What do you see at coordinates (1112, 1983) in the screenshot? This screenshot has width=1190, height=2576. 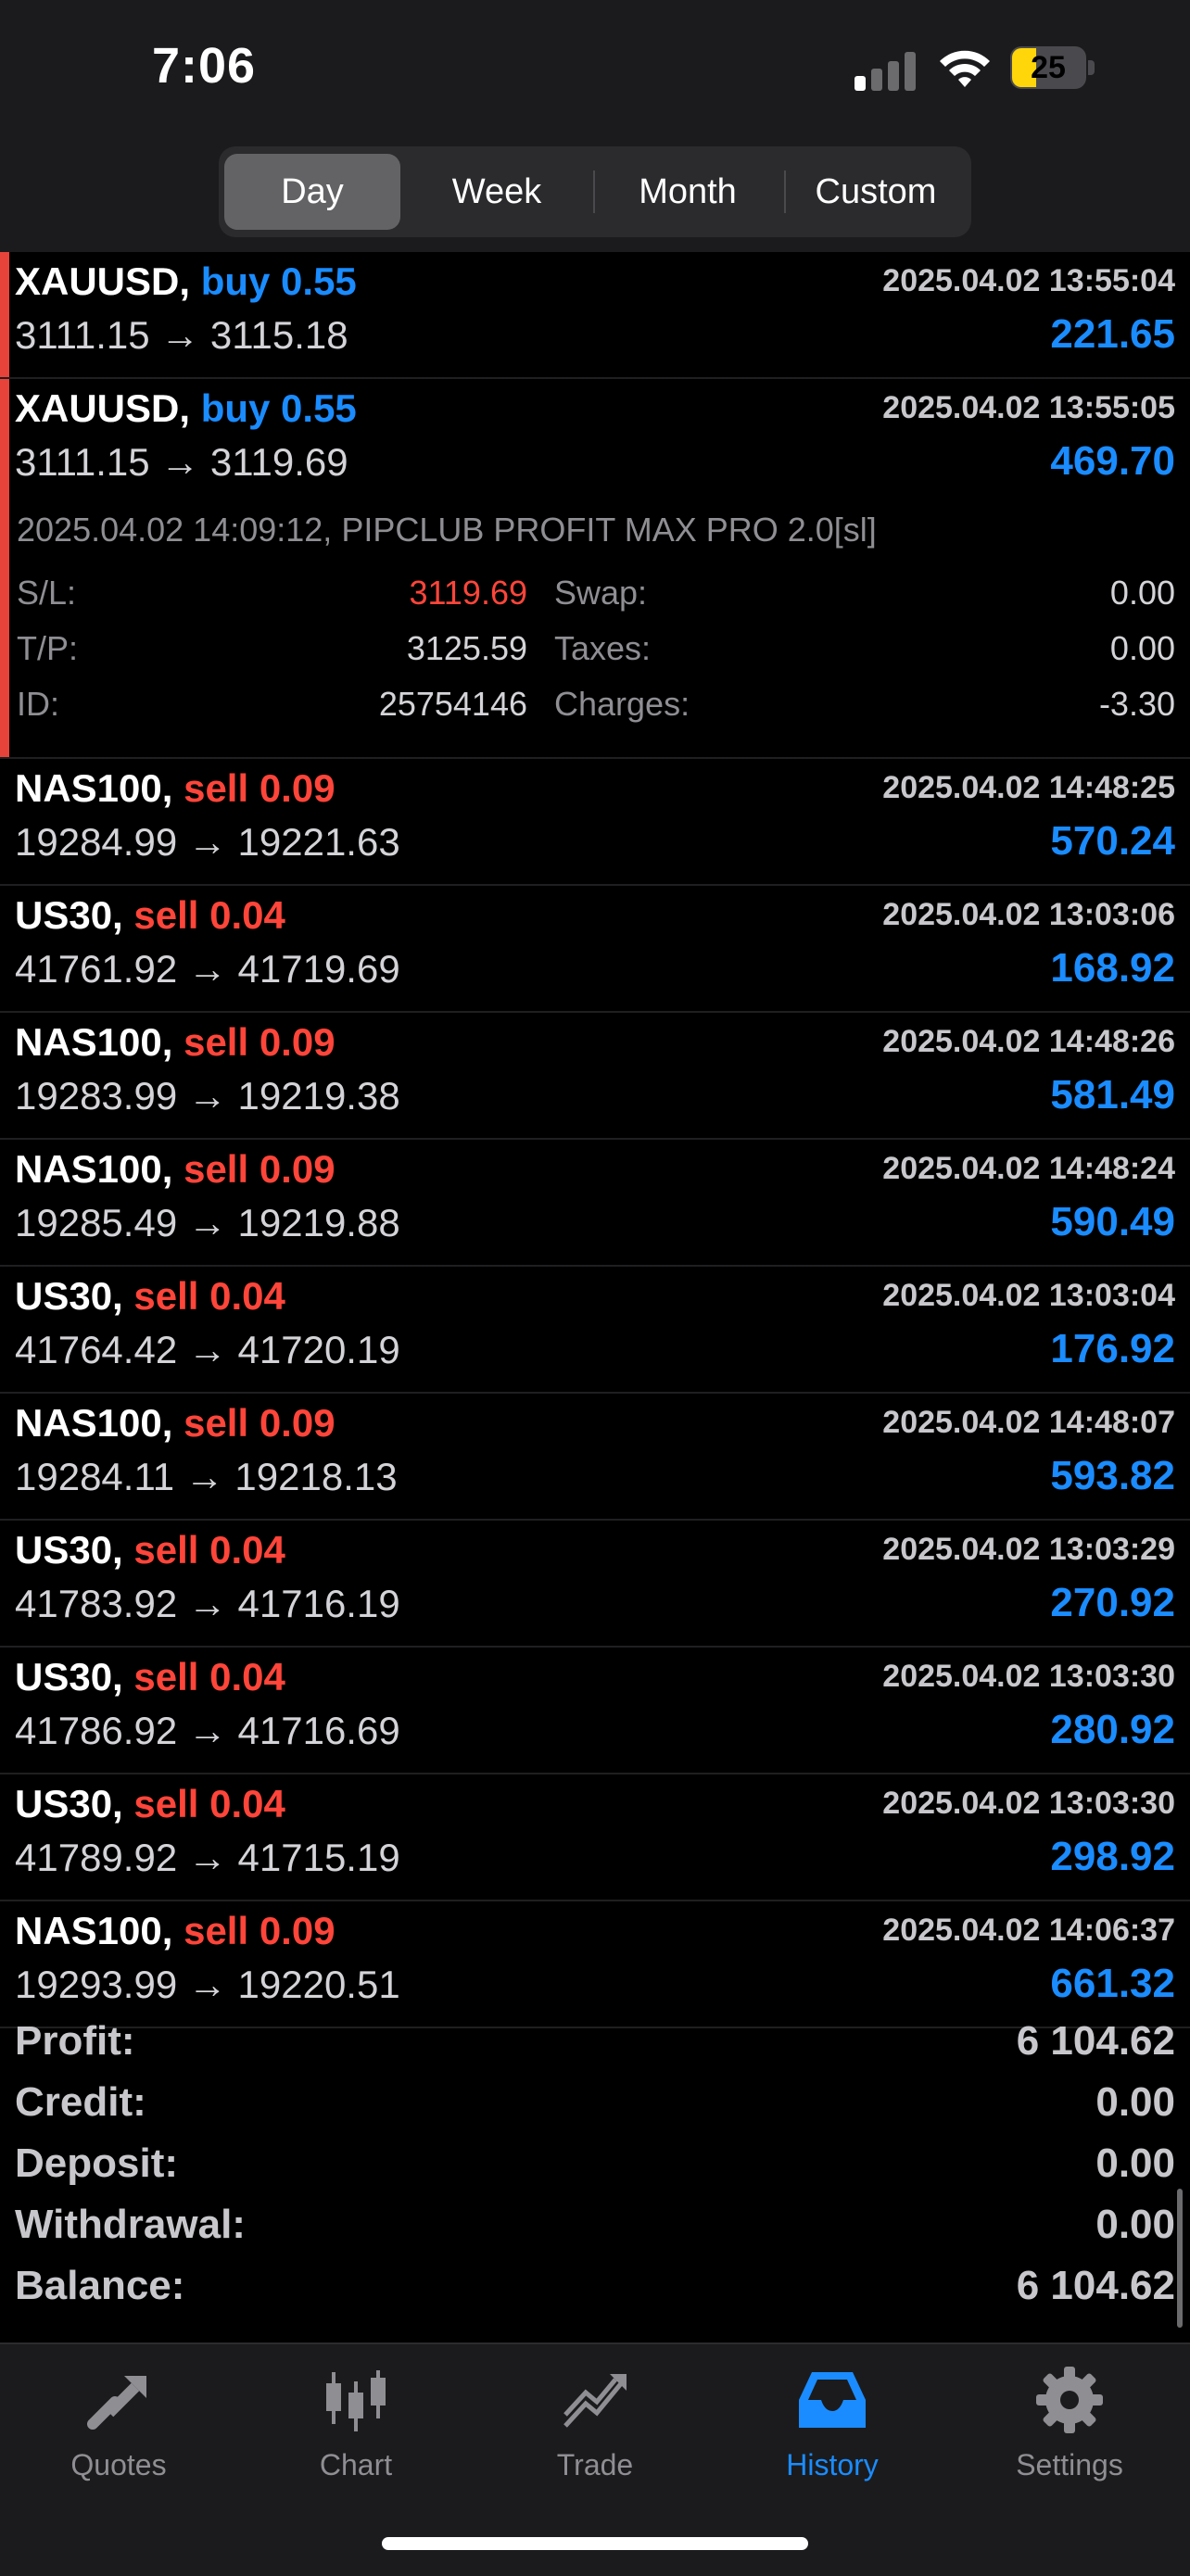 I see `trade-profit: 661.32` at bounding box center [1112, 1983].